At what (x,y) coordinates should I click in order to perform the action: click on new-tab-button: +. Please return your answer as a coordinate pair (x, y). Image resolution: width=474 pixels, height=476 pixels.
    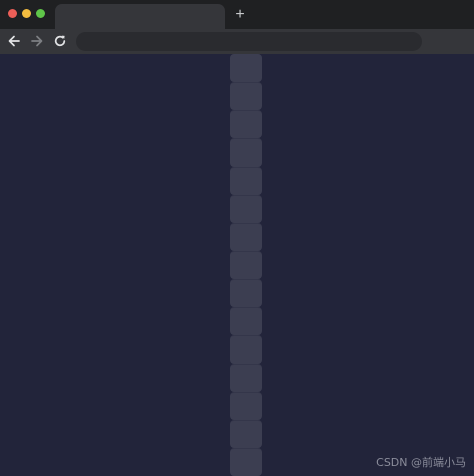
    Looking at the image, I should click on (240, 15).